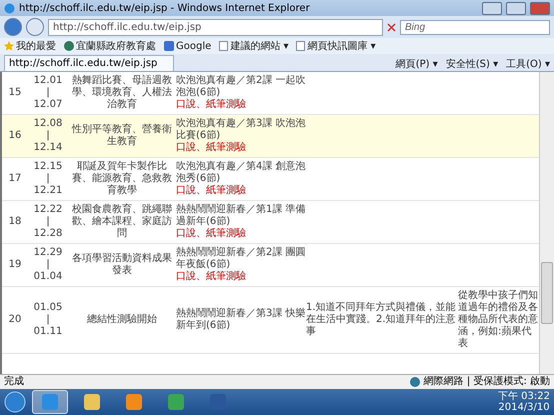  I want to click on week-number: 19, so click(15, 265).